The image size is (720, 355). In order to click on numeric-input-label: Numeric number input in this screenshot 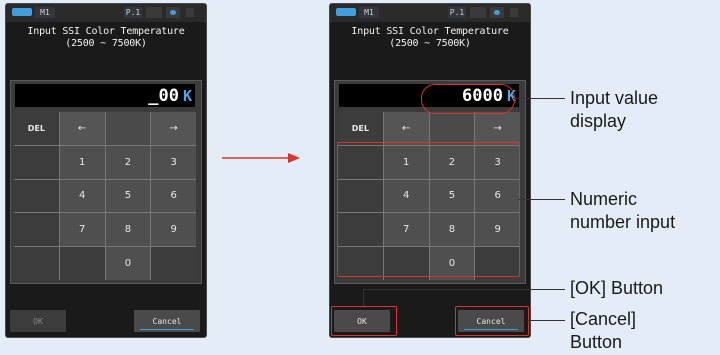, I will do `click(623, 210)`.